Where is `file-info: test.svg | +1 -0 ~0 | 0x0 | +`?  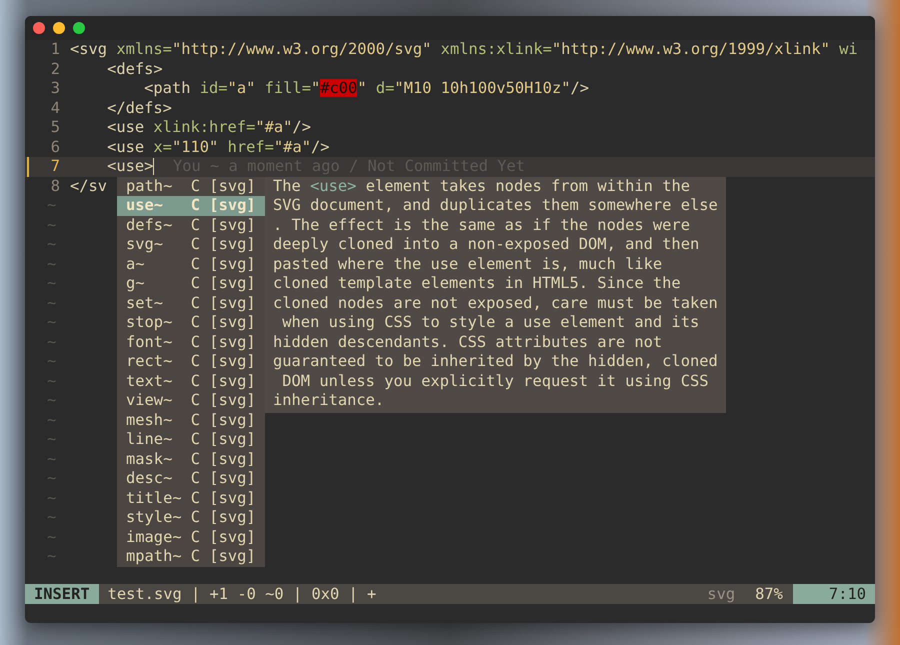
file-info: test.svg | +1 -0 ~0 | 0x0 | + is located at coordinates (241, 594).